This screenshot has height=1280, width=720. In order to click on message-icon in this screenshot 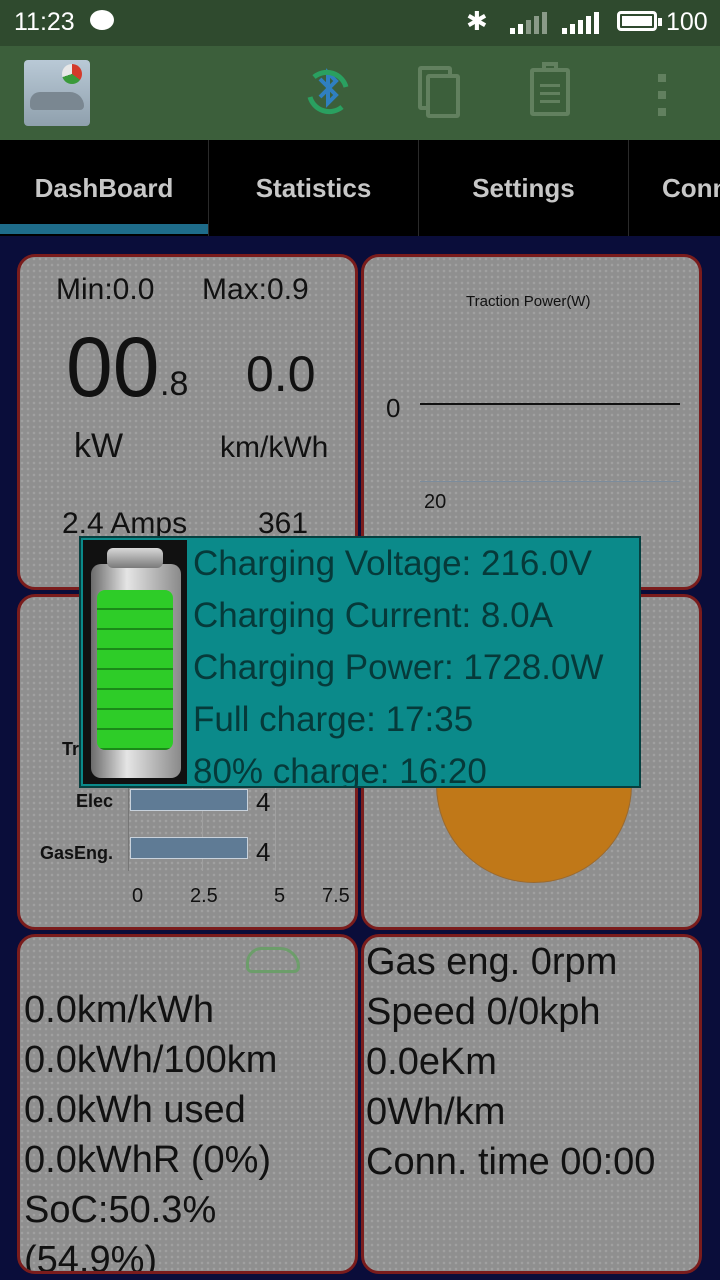, I will do `click(102, 20)`.